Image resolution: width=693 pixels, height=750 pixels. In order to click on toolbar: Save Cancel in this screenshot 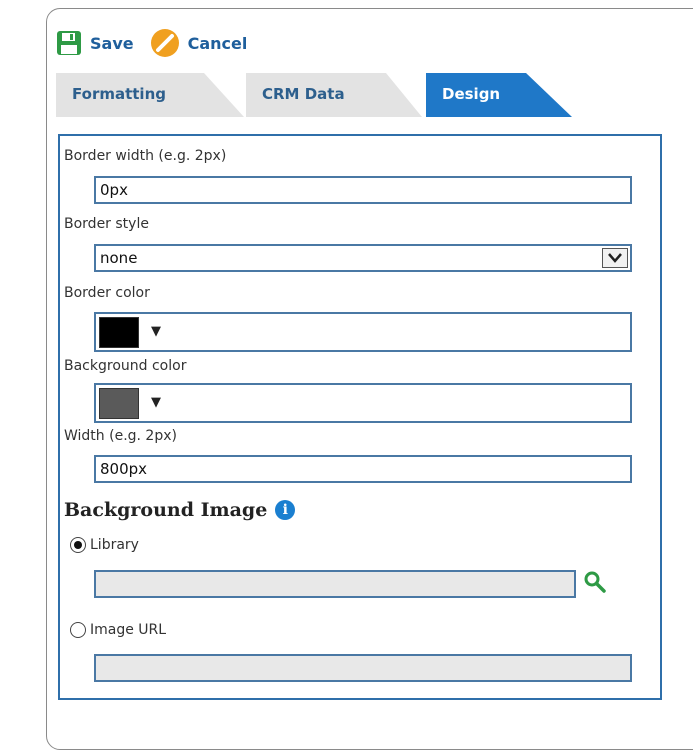, I will do `click(159, 43)`.